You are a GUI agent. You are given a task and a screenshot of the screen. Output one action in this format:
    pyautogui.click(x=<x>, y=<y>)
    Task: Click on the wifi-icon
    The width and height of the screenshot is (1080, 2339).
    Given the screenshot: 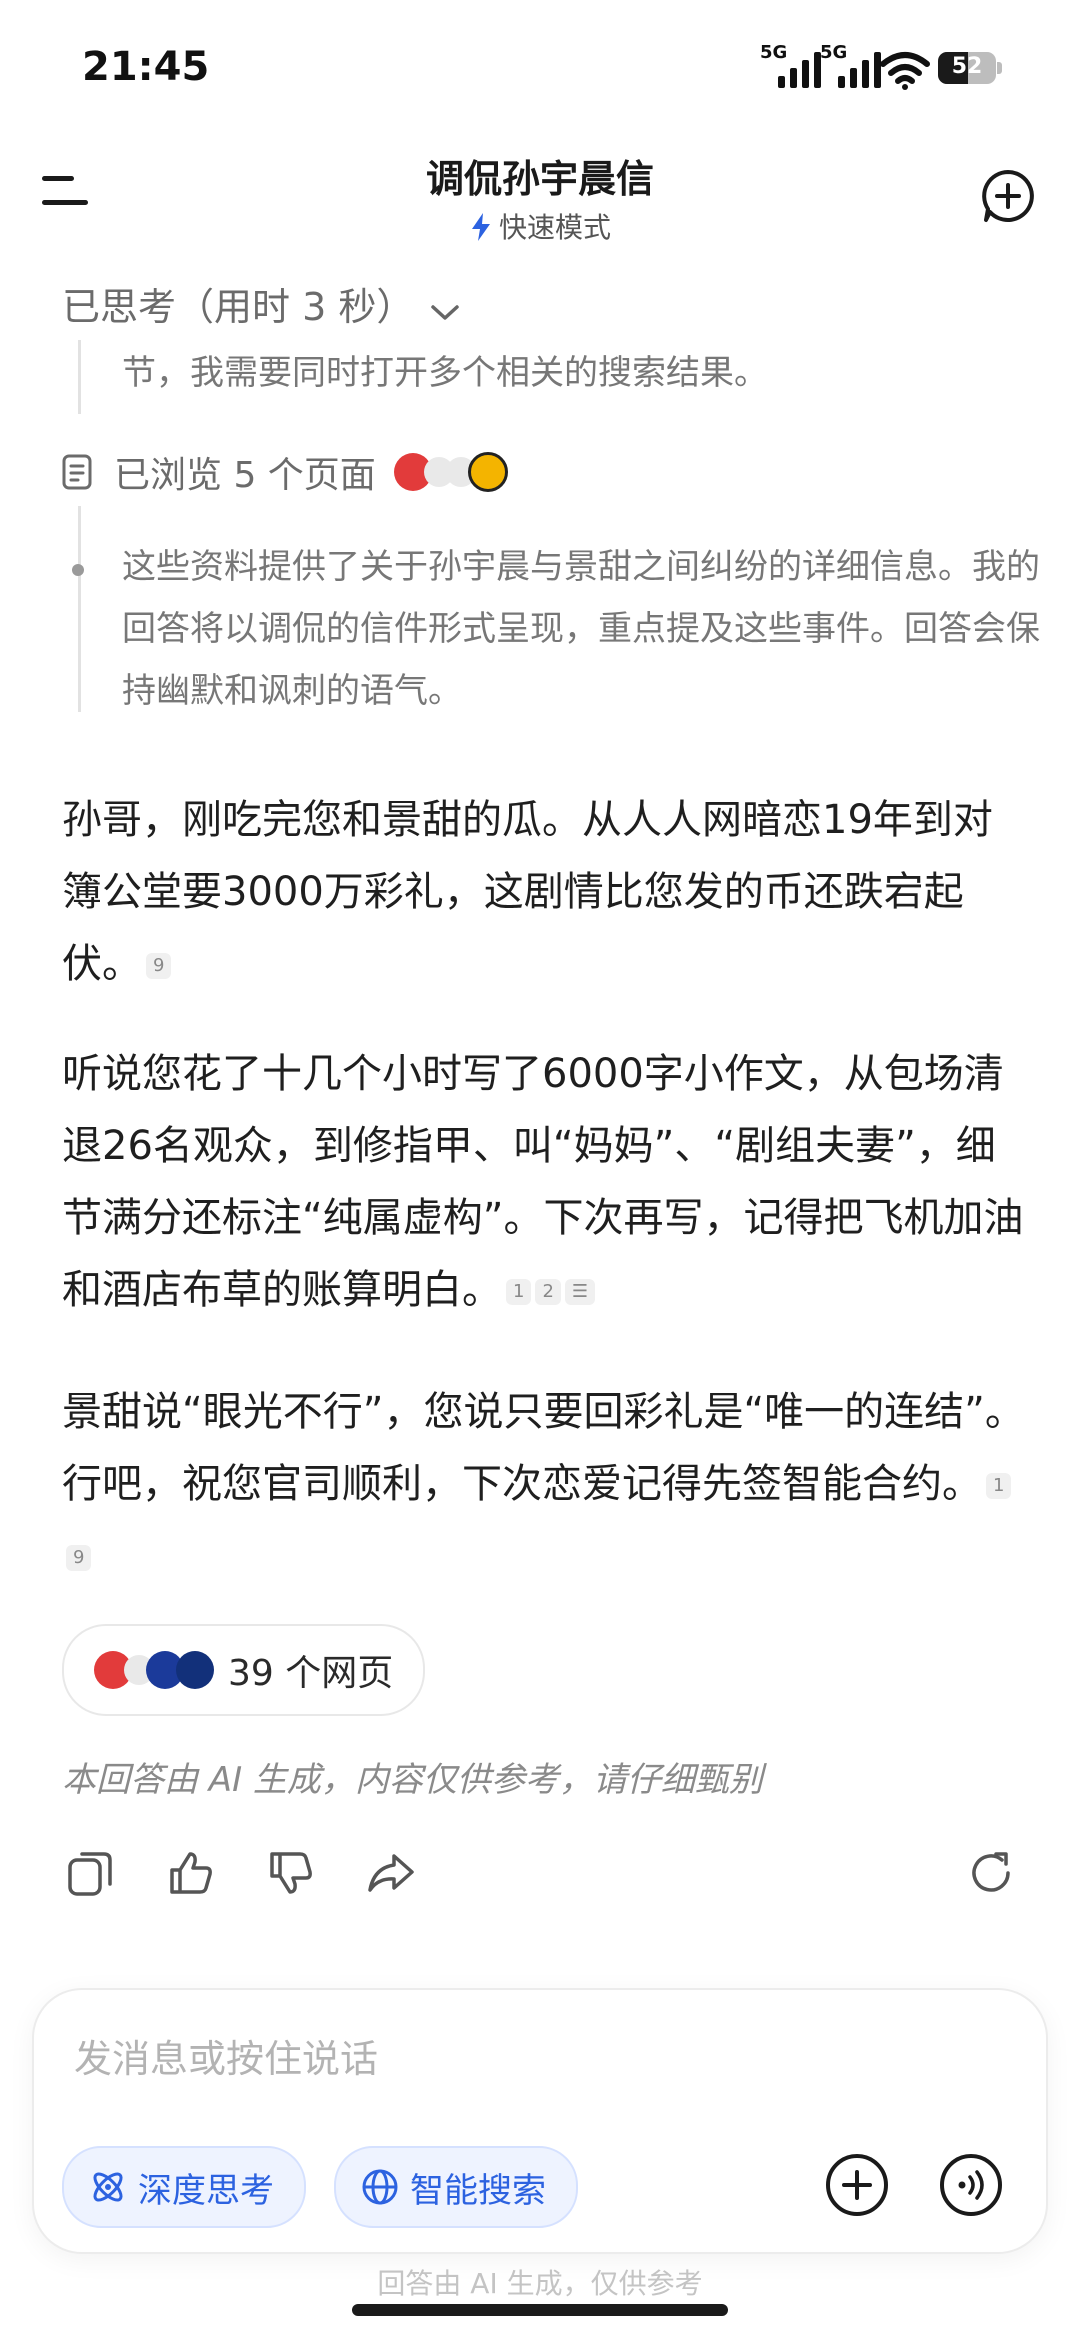 What is the action you would take?
    pyautogui.click(x=905, y=71)
    